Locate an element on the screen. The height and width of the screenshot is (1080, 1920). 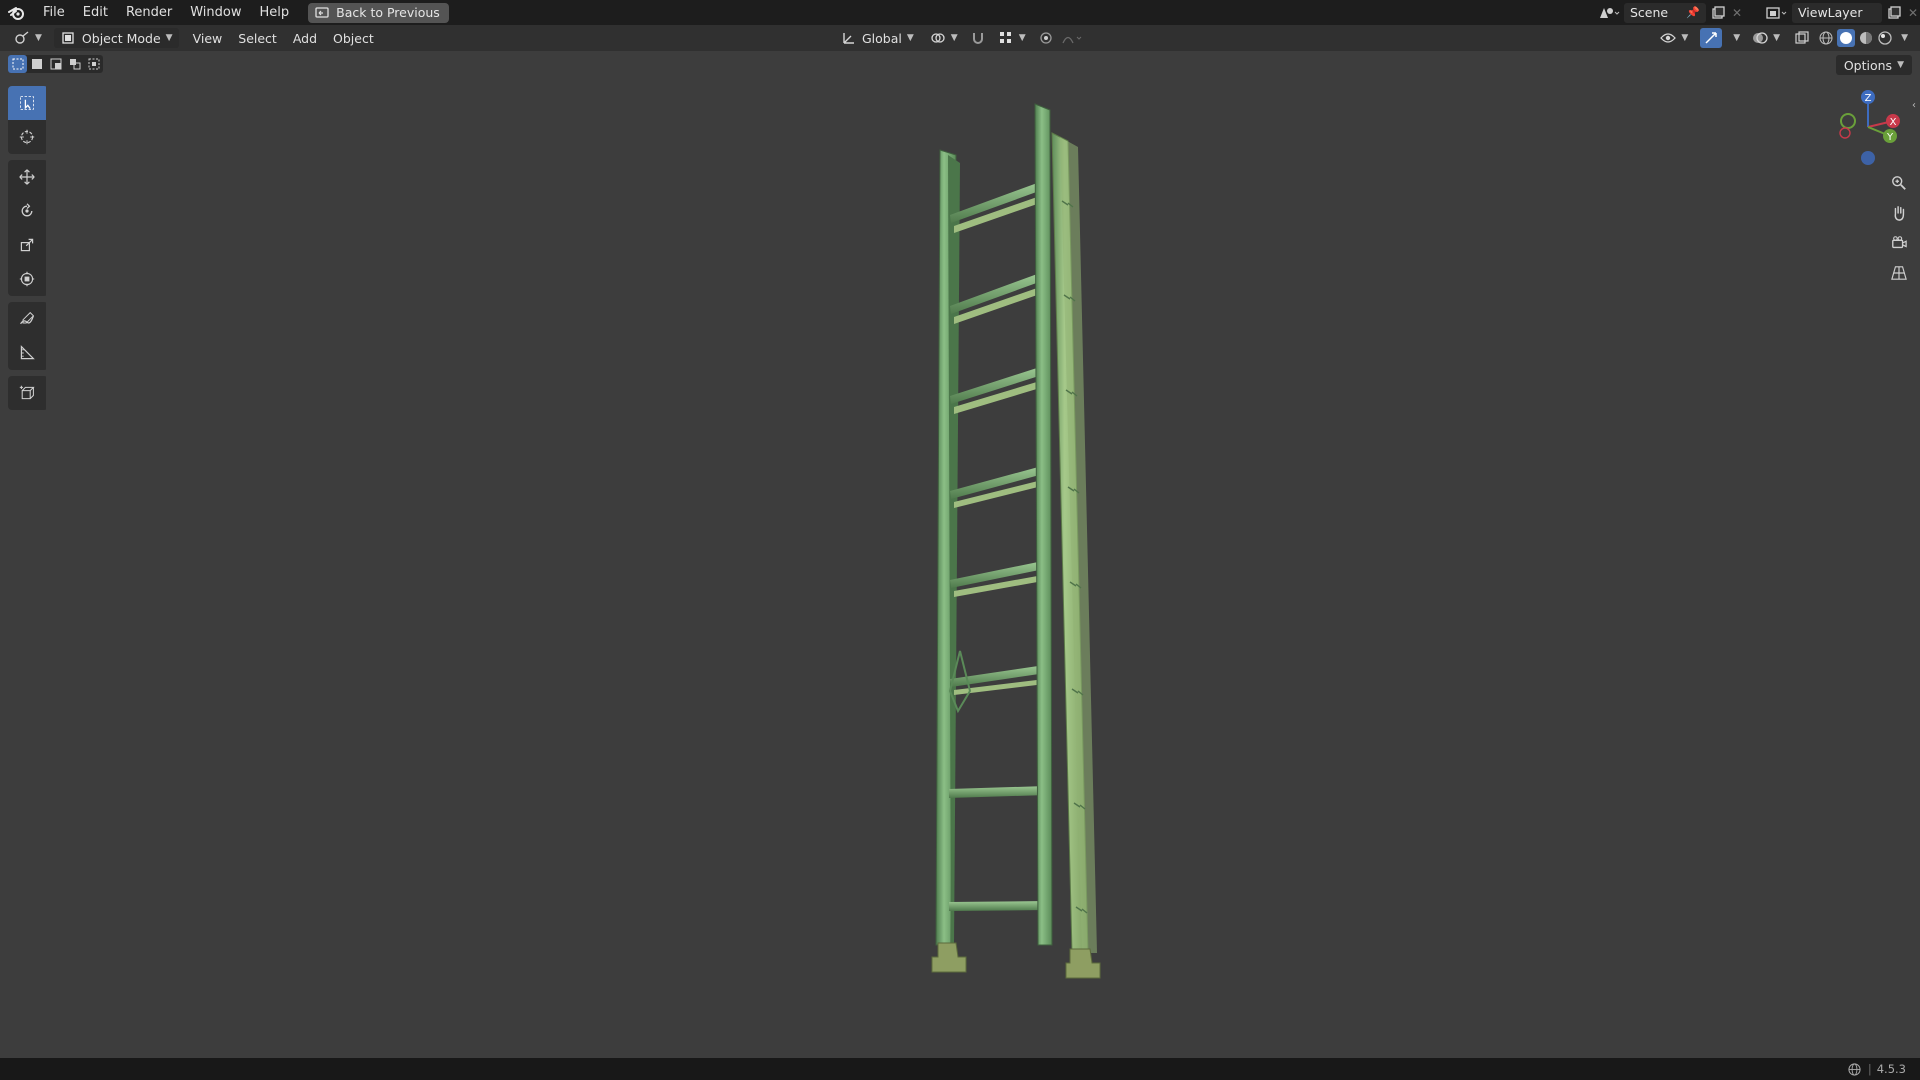
visibility-dropdown: ▼ is located at coordinates (1674, 38).